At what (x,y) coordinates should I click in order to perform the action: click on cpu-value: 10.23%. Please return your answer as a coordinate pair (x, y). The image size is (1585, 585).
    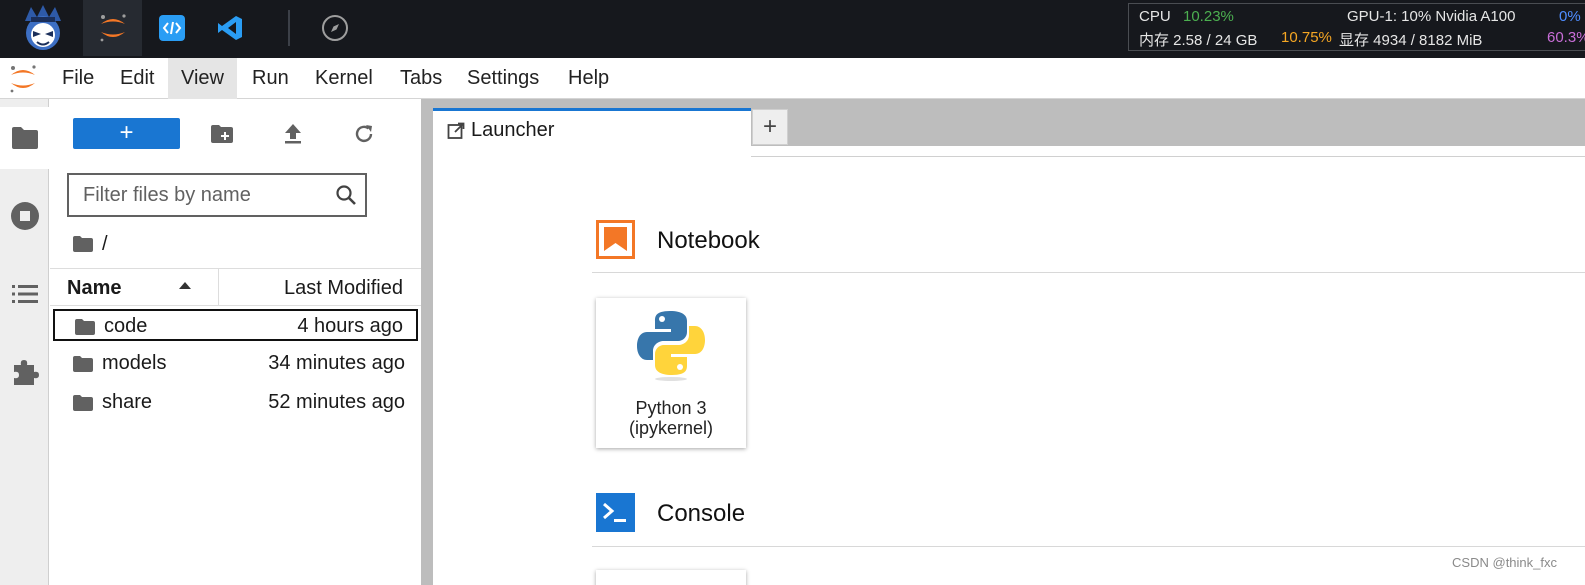
    Looking at the image, I should click on (1208, 16).